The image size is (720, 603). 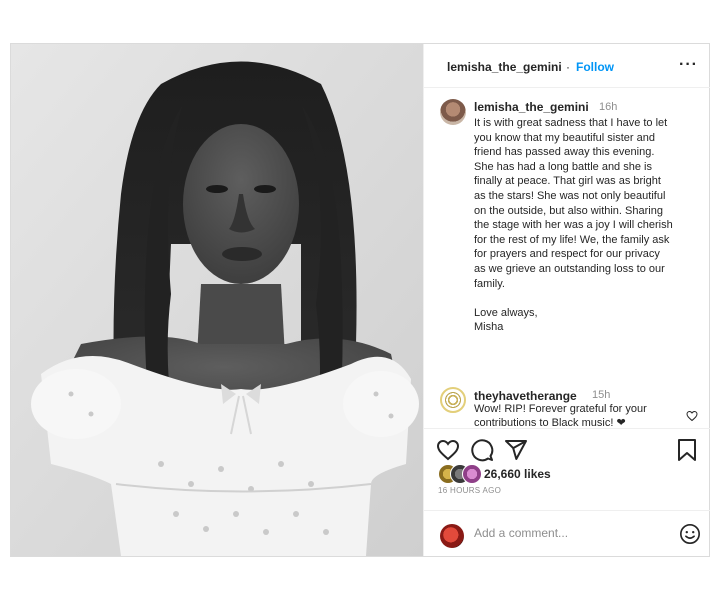 I want to click on comment-like-heart-icon, so click(x=692, y=418).